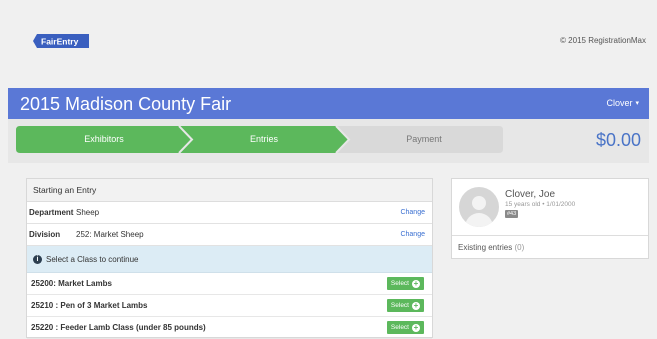 This screenshot has height=339, width=657. I want to click on user-menu: Clover ▾, so click(622, 103).